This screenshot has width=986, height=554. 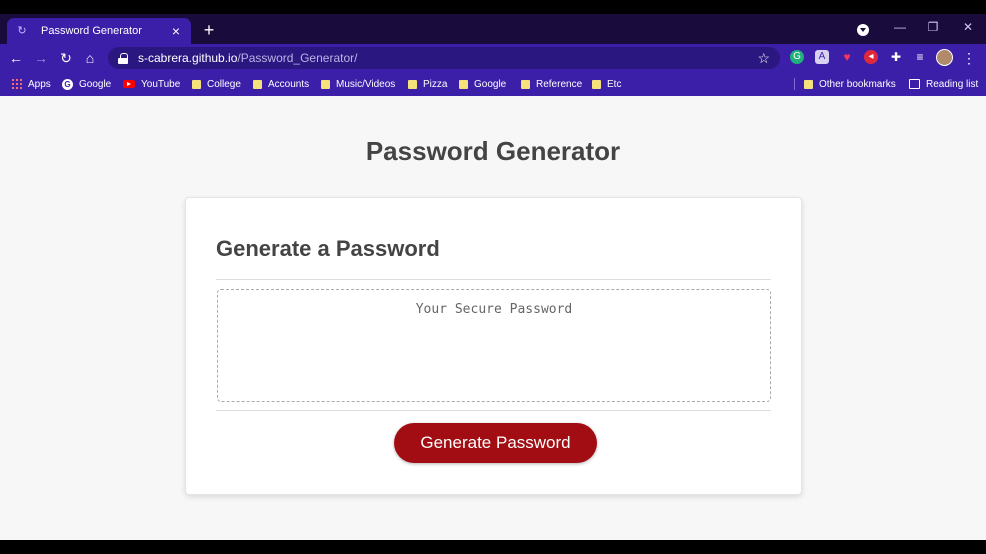 I want to click on pocket-extension-icon: ♥, so click(x=847, y=57).